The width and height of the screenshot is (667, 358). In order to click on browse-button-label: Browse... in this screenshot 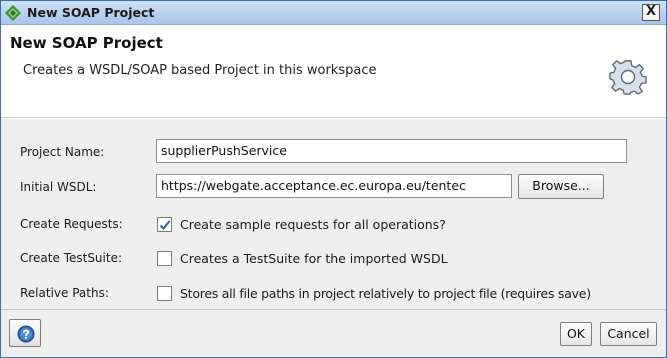, I will do `click(561, 185)`.